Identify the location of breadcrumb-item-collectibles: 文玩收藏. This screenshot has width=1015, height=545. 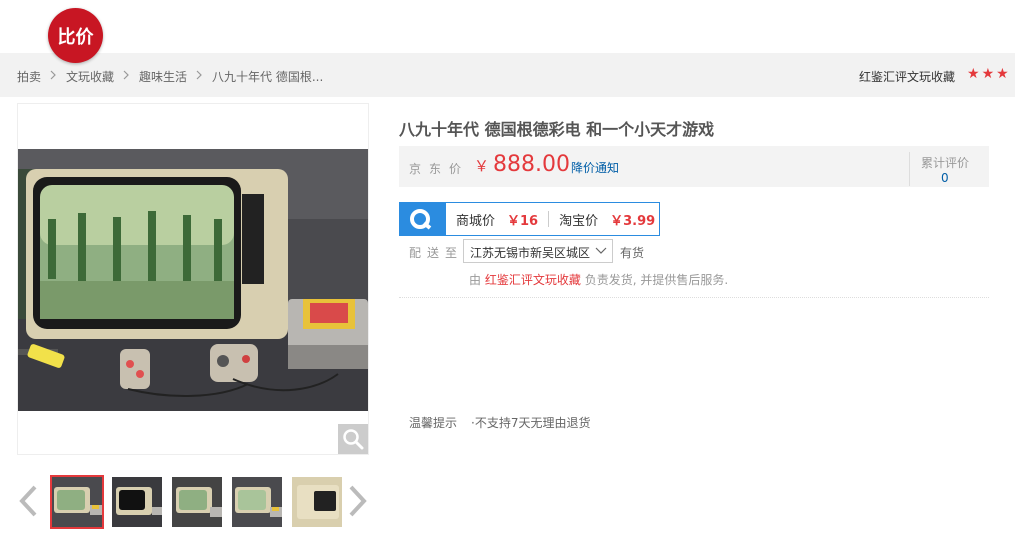
(90, 76).